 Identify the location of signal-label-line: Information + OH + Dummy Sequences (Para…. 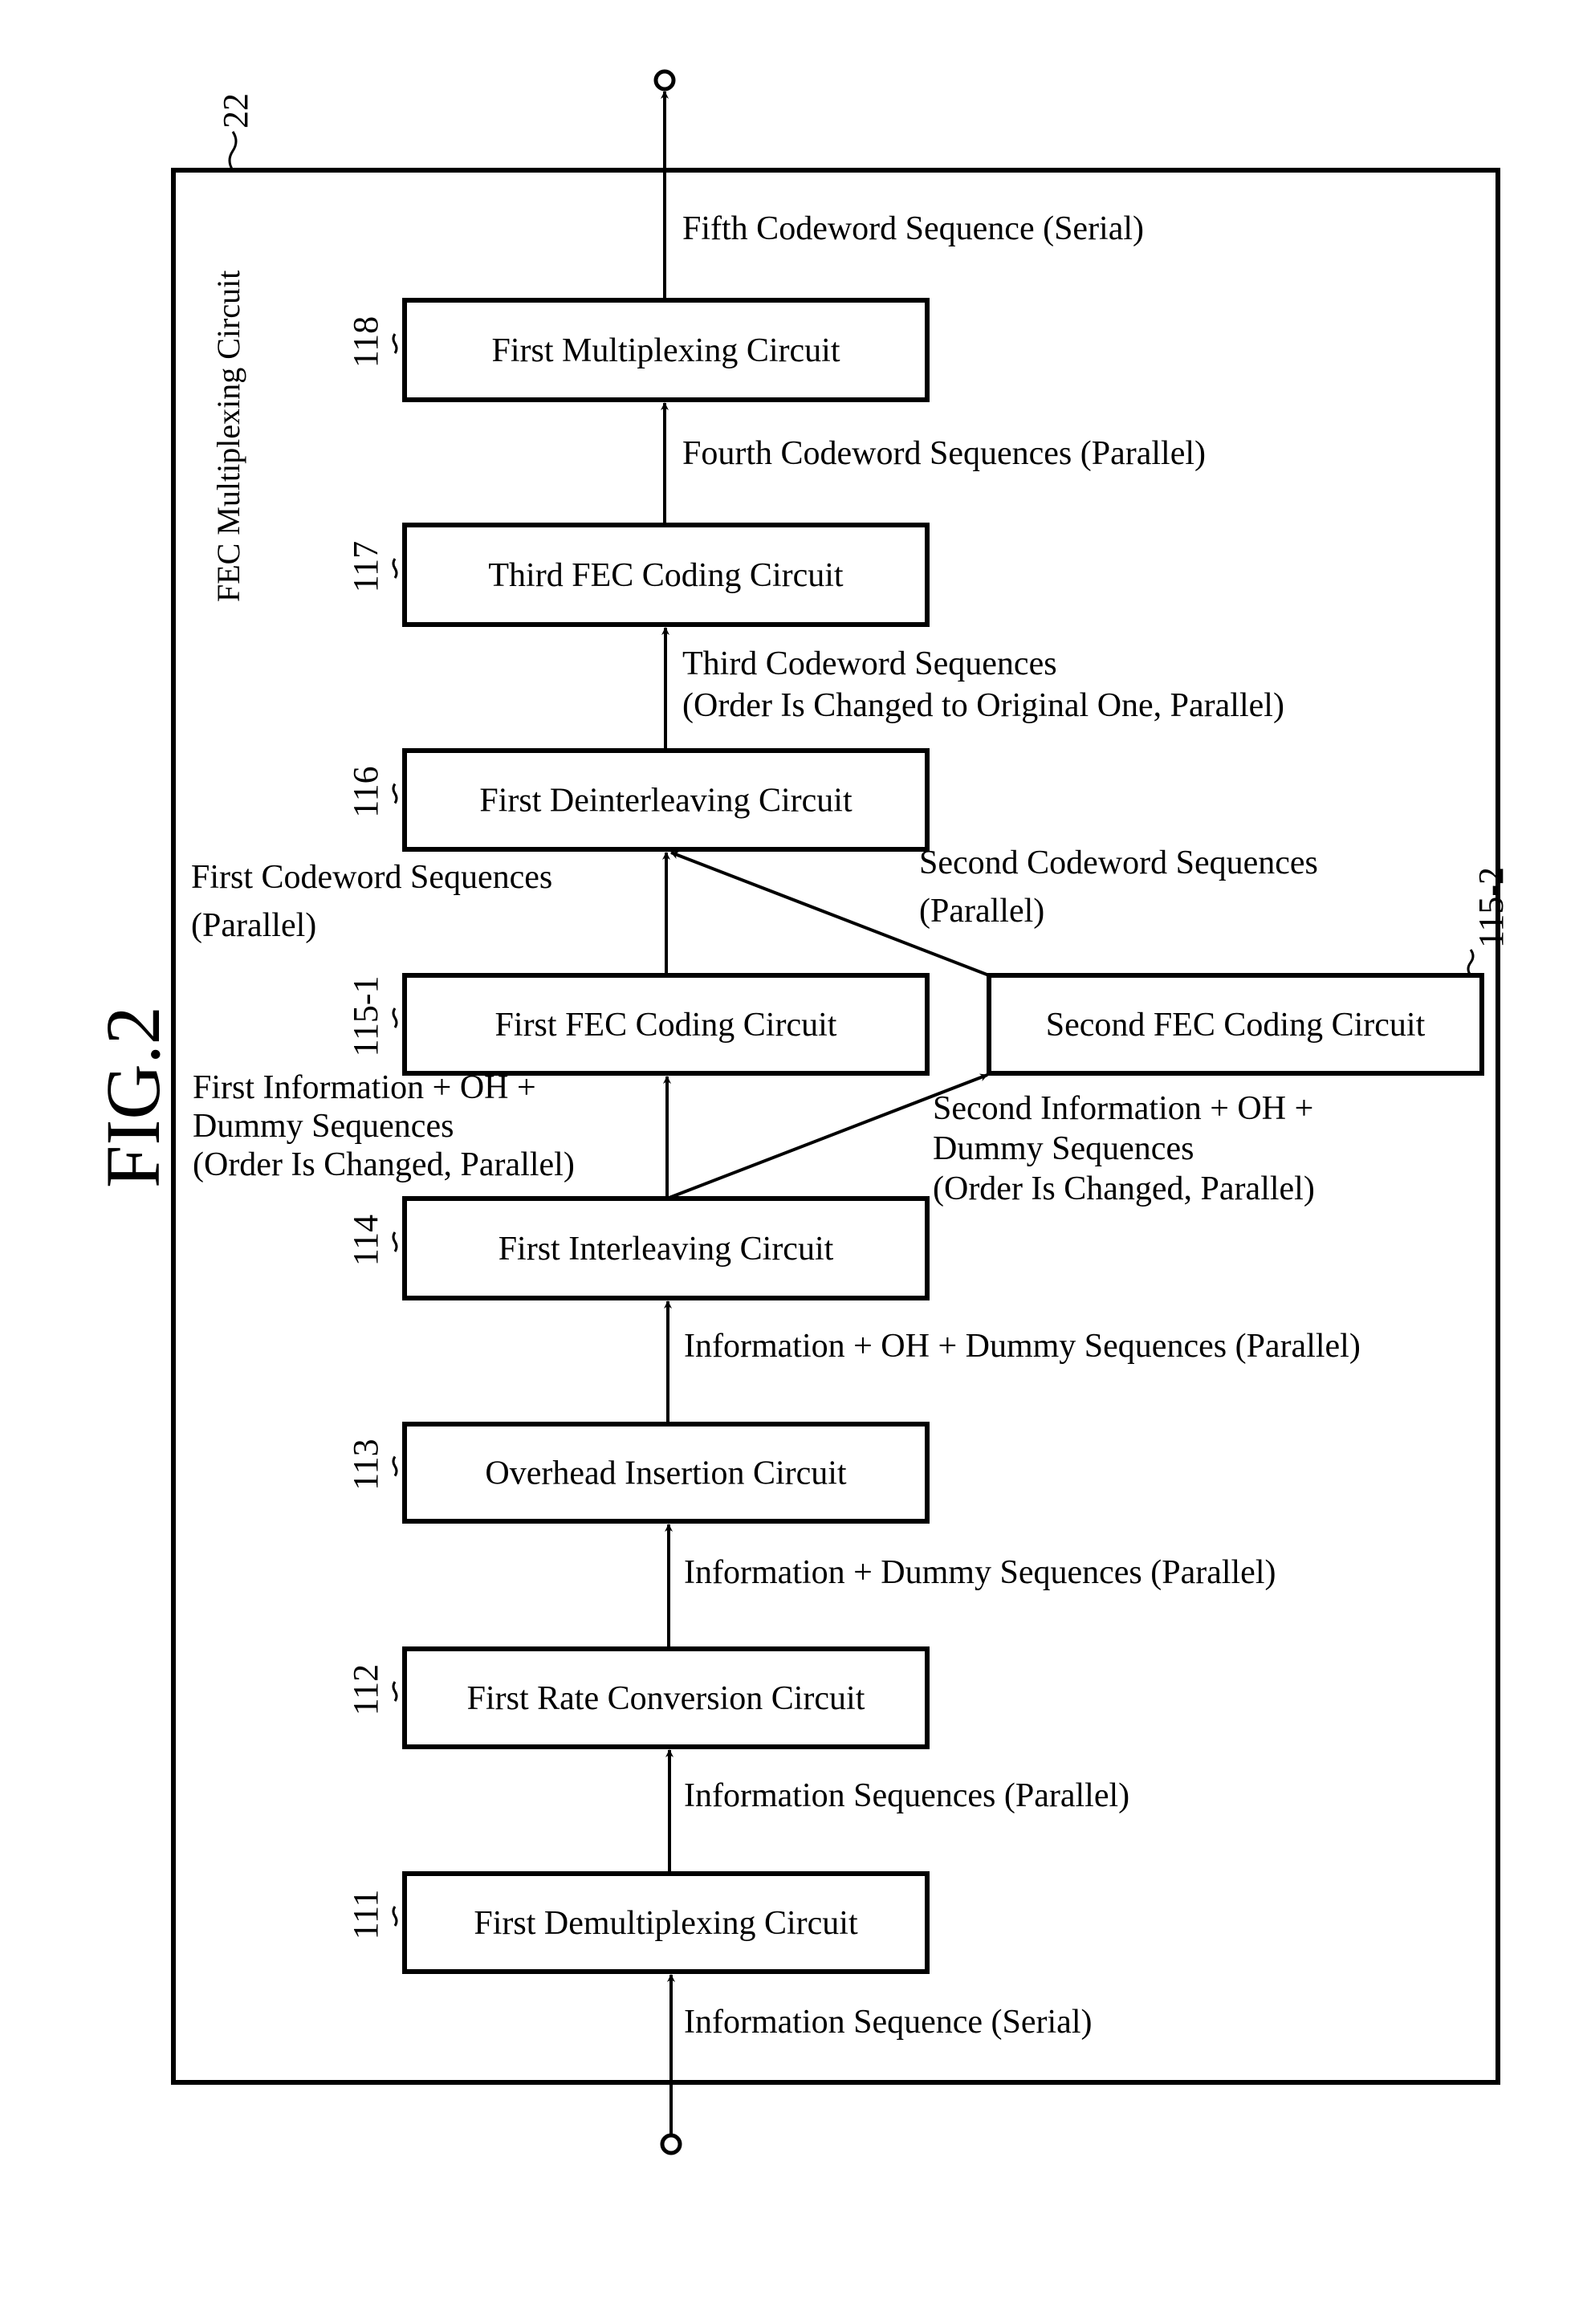
(1022, 1346).